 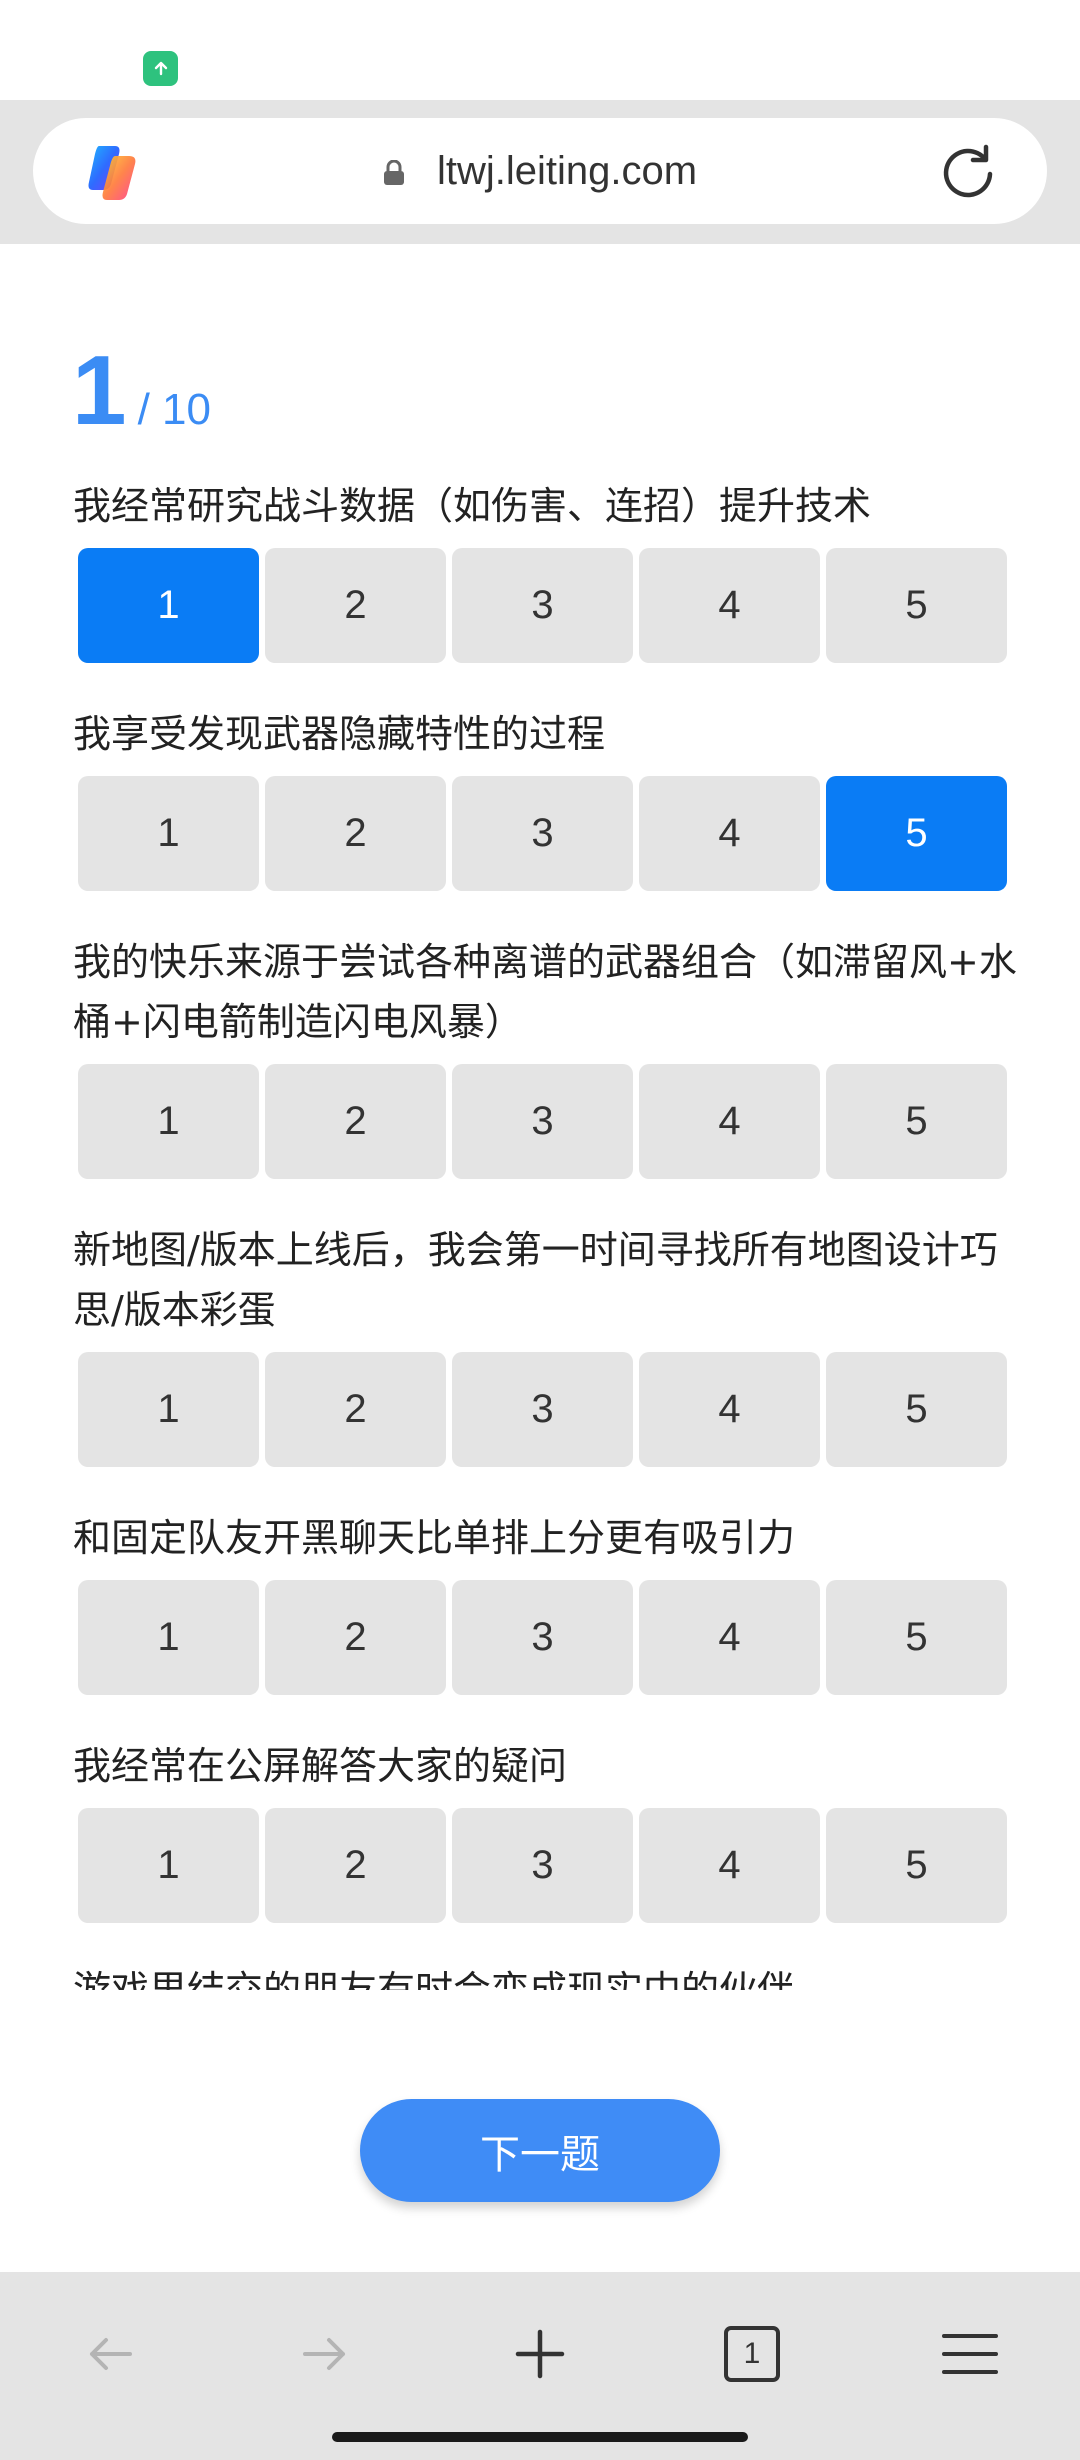 I want to click on browser-toolbar: ltwj.leiting.com, so click(x=540, y=172).